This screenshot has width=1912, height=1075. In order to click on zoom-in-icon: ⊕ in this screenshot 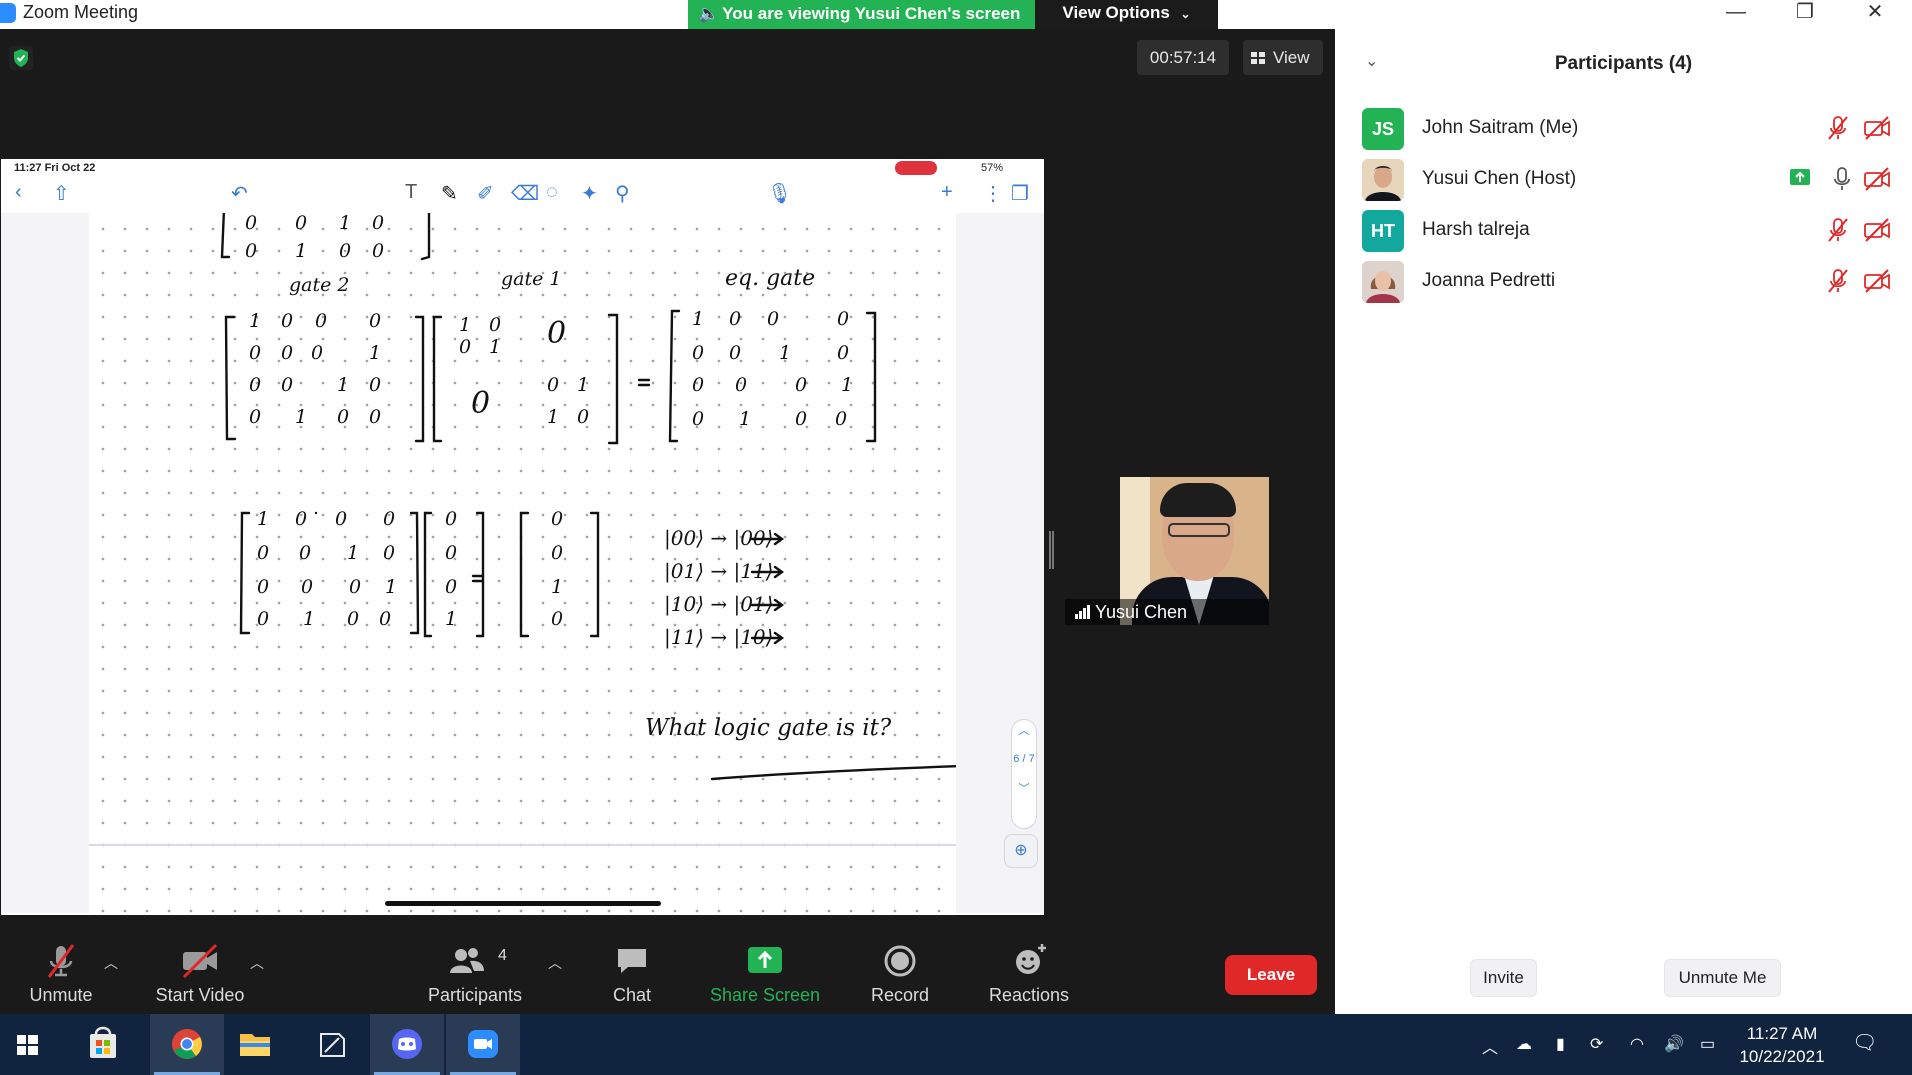, I will do `click(1021, 851)`.